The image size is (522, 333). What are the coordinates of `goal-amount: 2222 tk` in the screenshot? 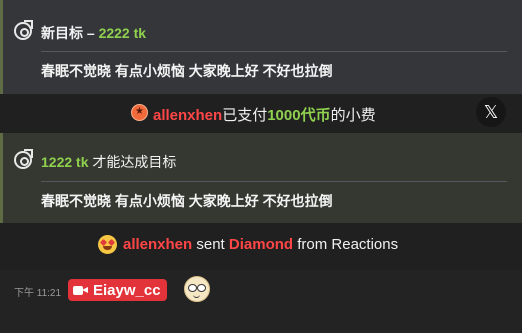 It's located at (122, 33).